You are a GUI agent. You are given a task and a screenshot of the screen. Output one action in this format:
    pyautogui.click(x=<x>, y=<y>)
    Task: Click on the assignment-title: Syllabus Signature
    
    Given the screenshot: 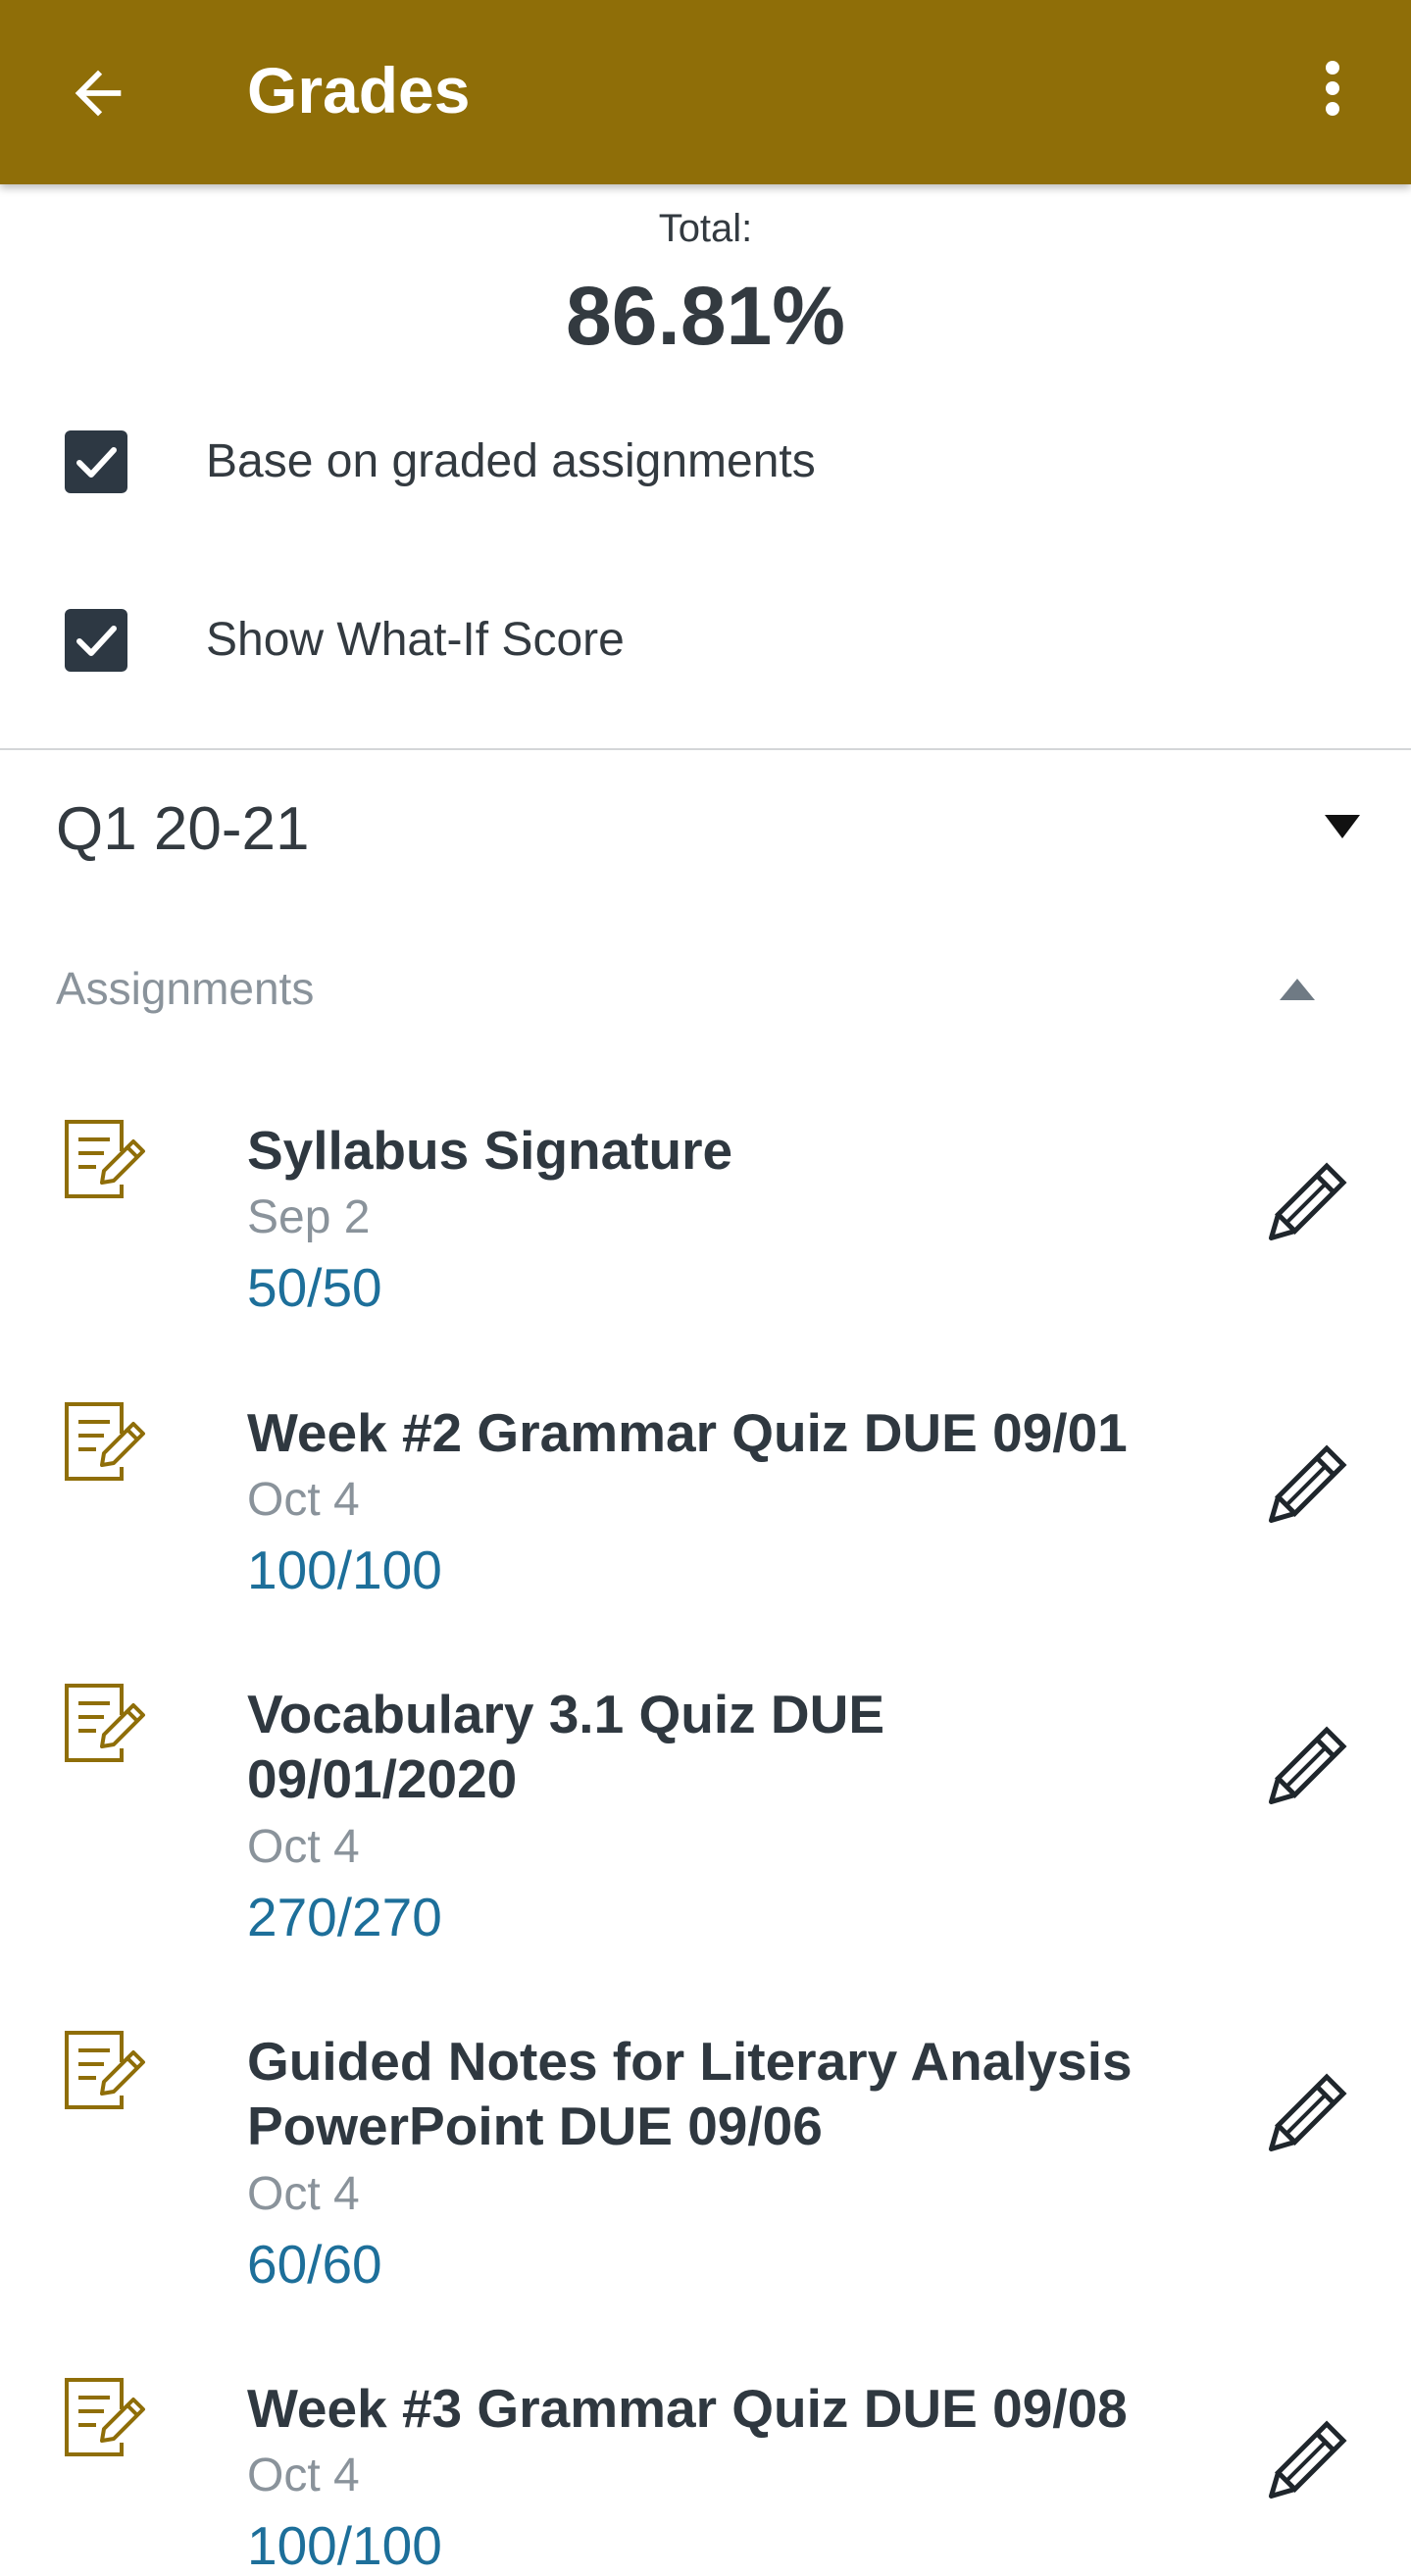 What is the action you would take?
    pyautogui.click(x=490, y=1150)
    